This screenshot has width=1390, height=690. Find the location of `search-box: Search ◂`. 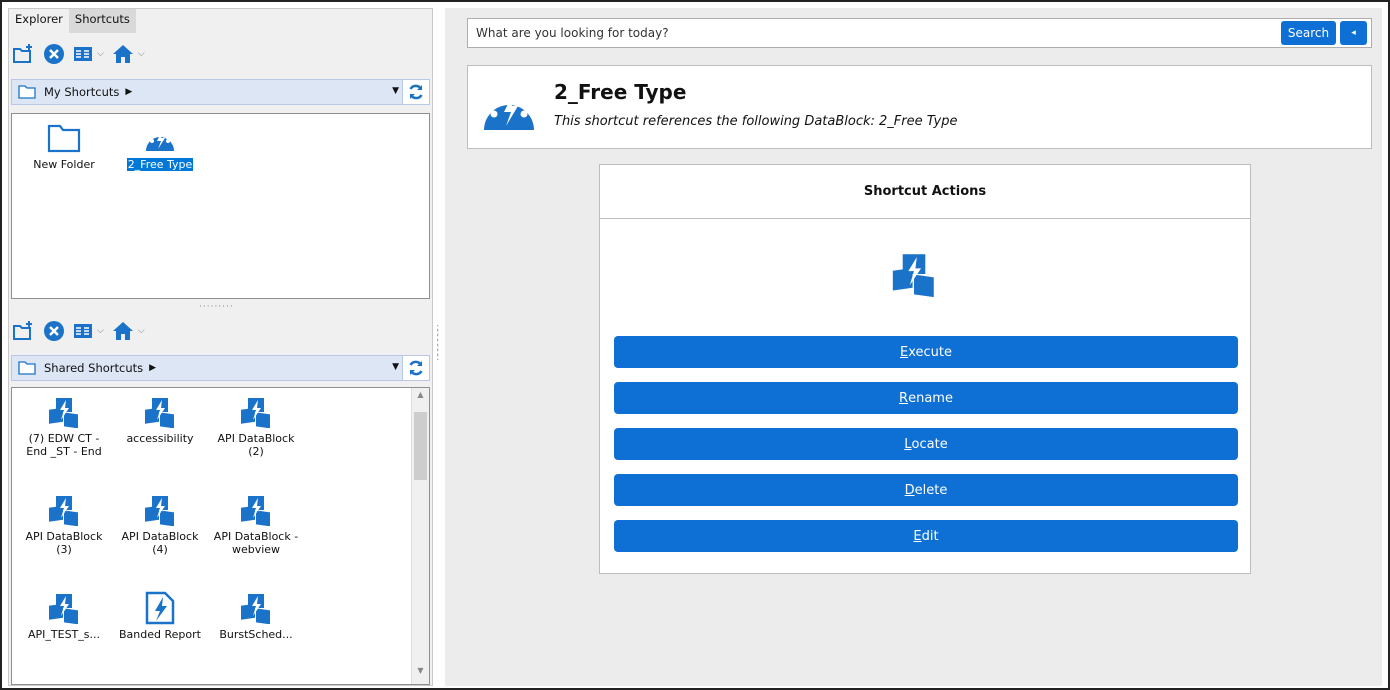

search-box: Search ◂ is located at coordinates (919, 33).